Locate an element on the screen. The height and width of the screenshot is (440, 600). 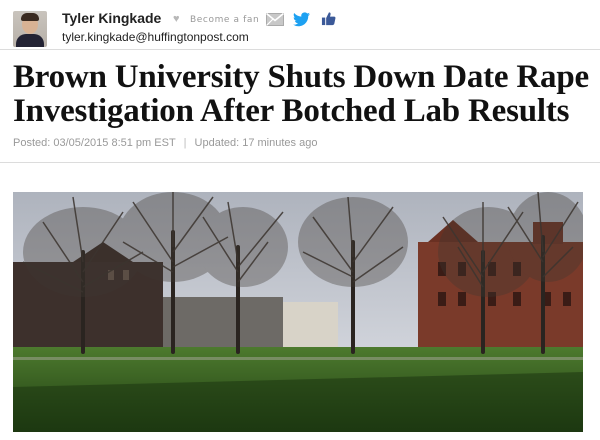
heart-icon: ♥ is located at coordinates (176, 19).